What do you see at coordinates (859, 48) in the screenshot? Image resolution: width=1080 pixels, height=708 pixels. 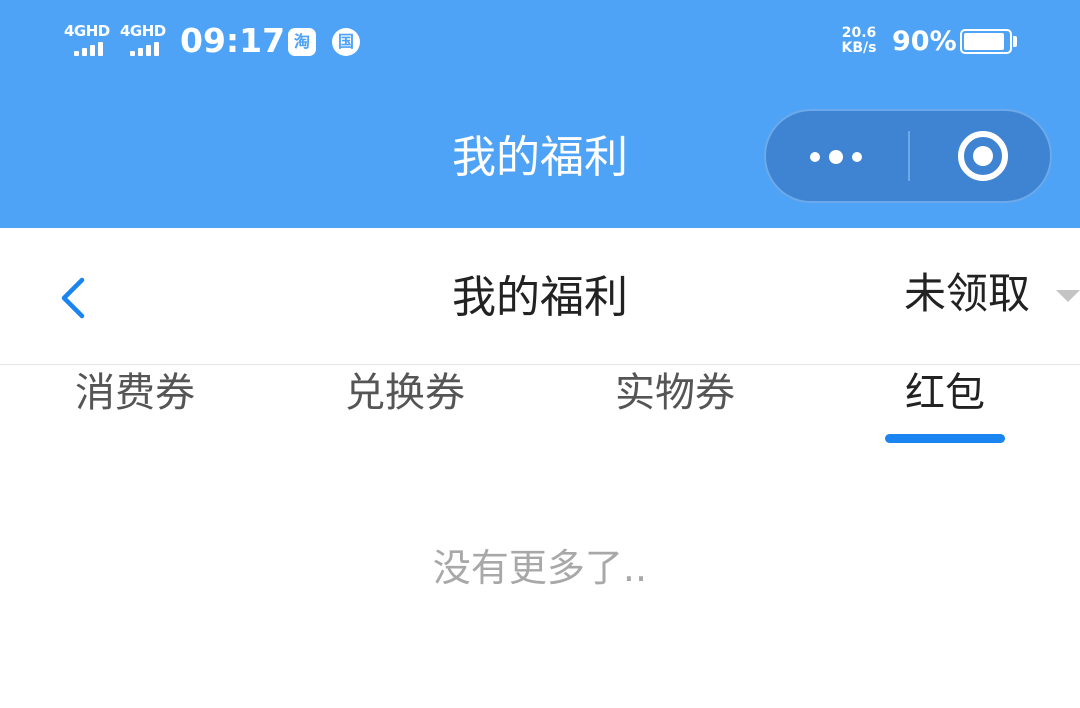 I see `network-speed-unit: KB/s` at bounding box center [859, 48].